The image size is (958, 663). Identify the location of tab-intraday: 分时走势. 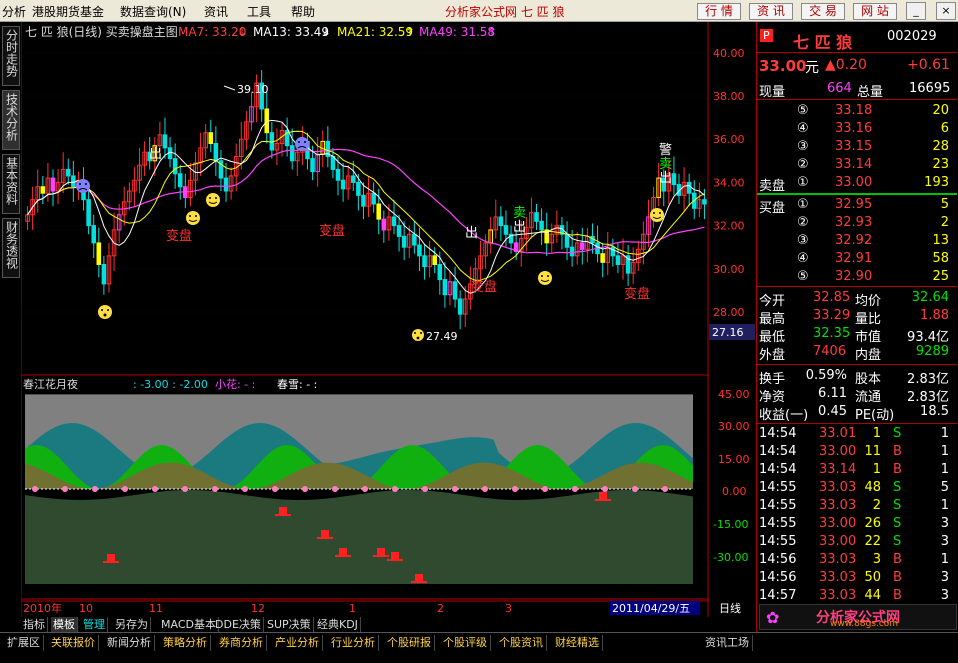
(11, 56).